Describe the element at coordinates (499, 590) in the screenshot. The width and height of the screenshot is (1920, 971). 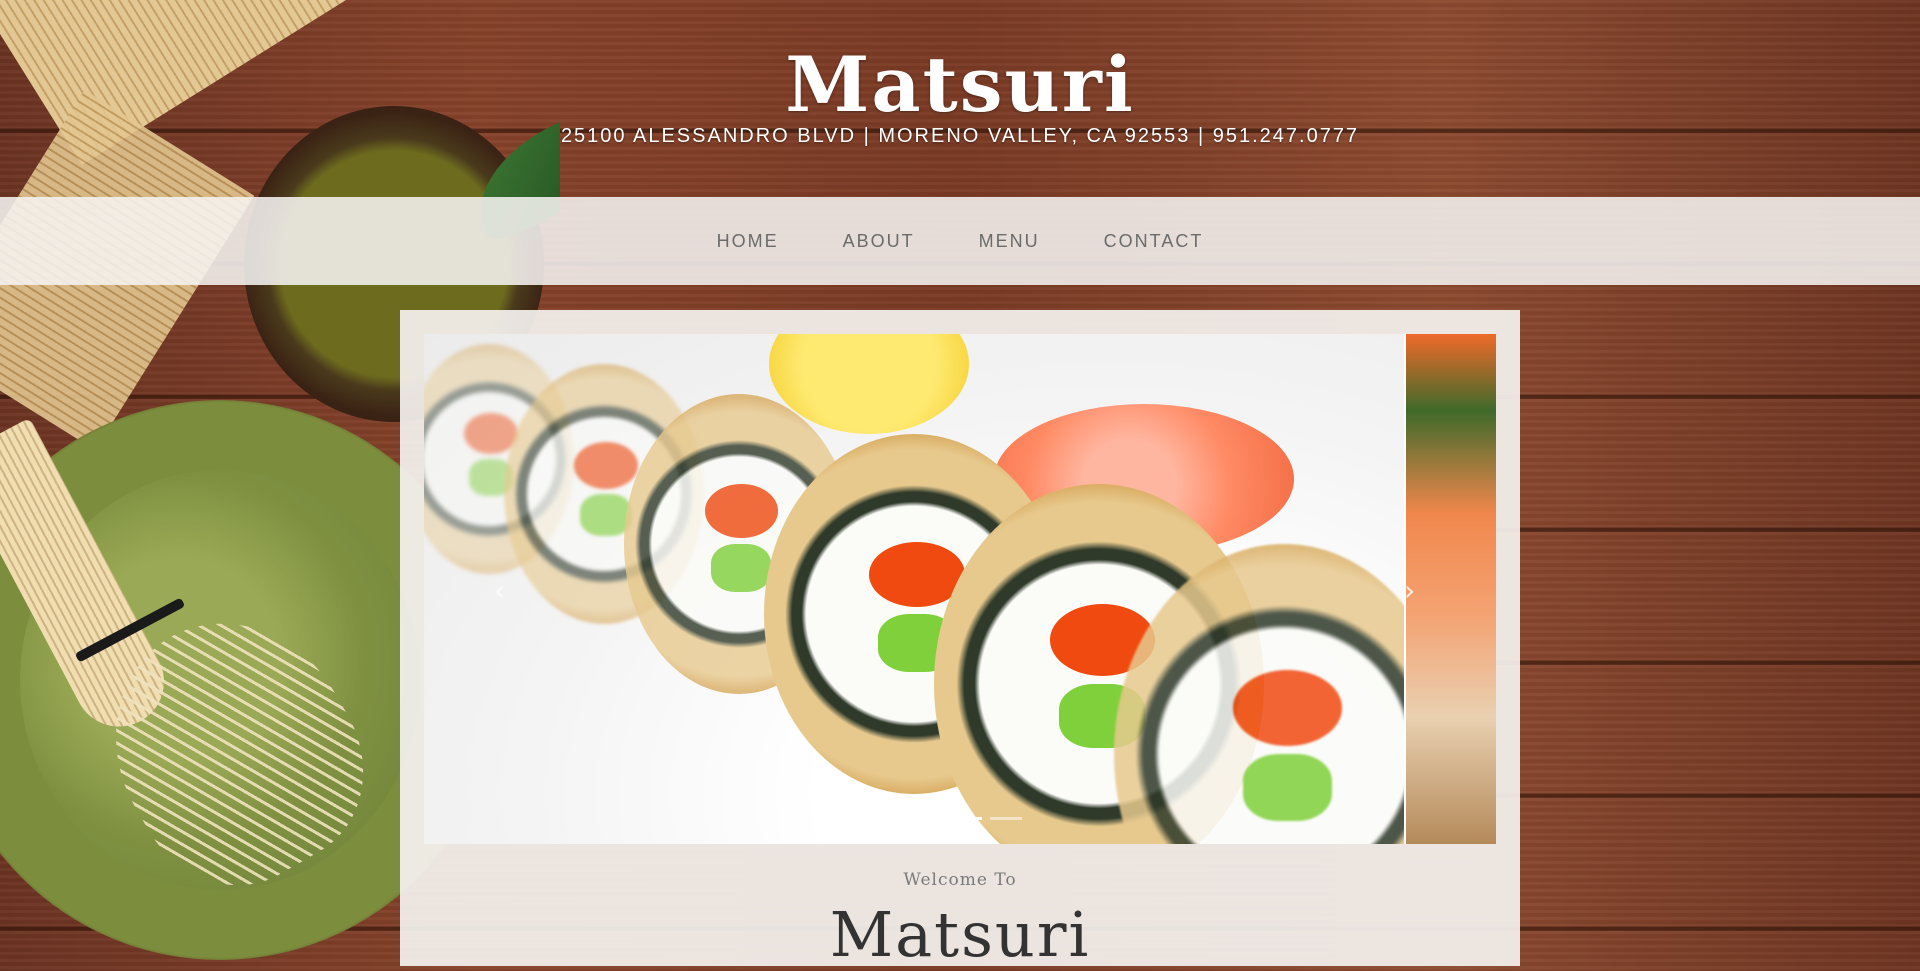
I see `chevron-left-icon: ‹` at that location.